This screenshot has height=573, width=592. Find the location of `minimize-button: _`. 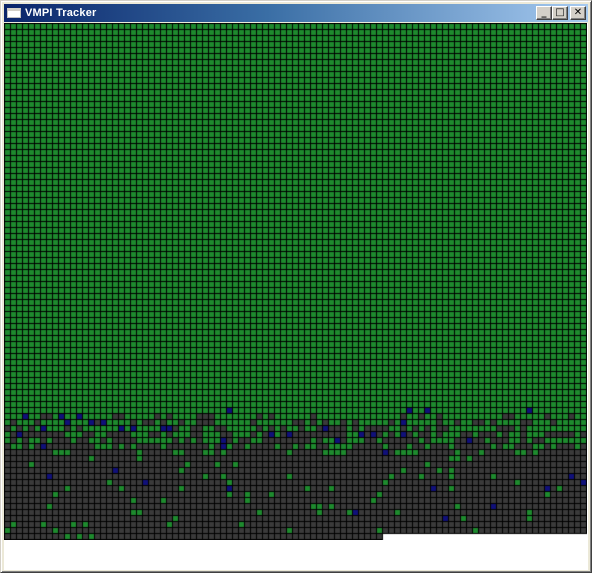

minimize-button: _ is located at coordinates (544, 13).